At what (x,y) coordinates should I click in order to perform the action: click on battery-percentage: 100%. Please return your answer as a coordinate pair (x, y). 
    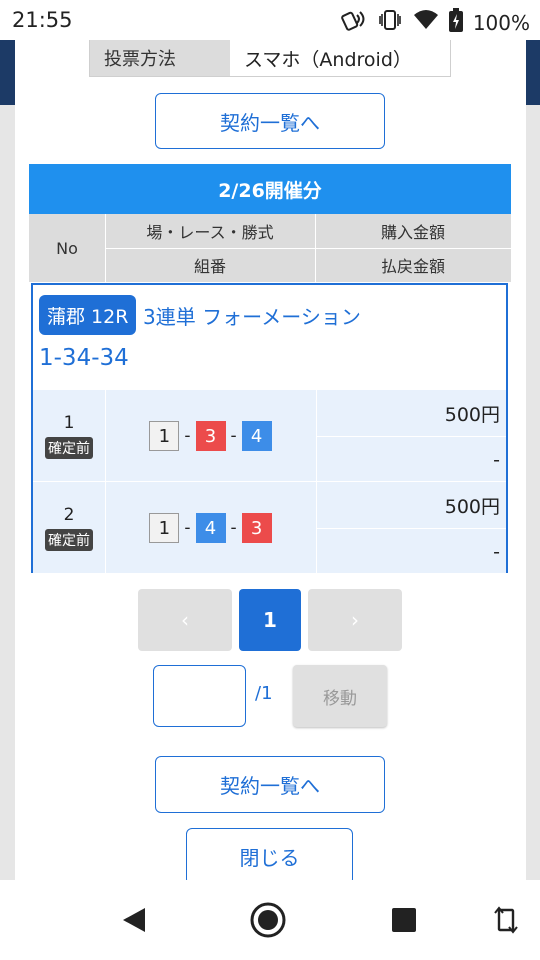
    Looking at the image, I should click on (501, 22).